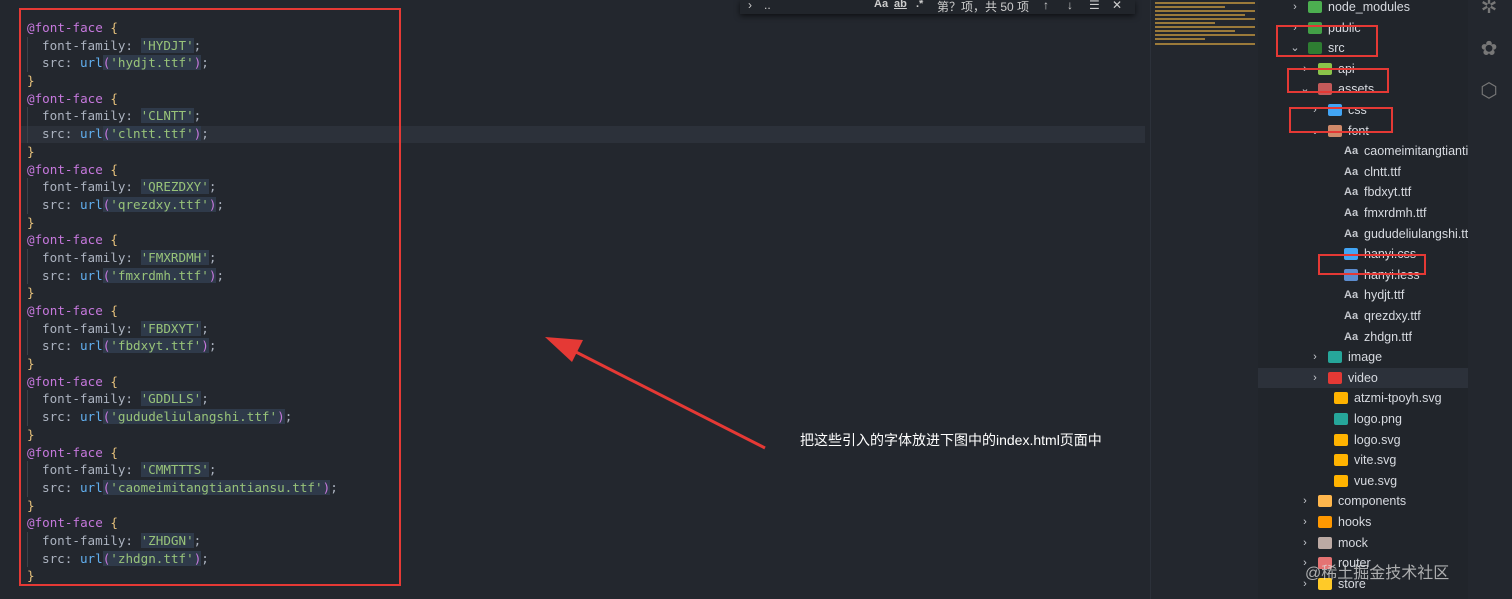 This screenshot has height=599, width=1512. I want to click on file-item: Aa fbdxyt.ttf, so click(1363, 192).